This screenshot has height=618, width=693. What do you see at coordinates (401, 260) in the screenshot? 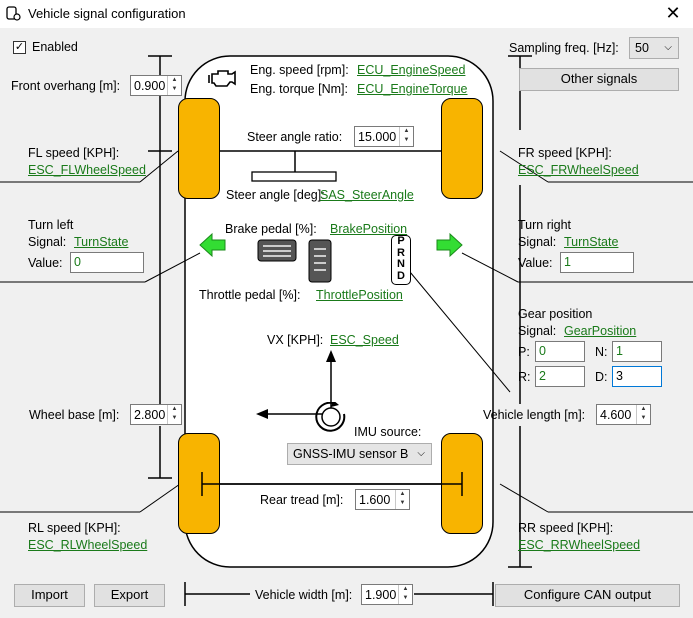
I see `gear-shifter-icon: P R N D` at bounding box center [401, 260].